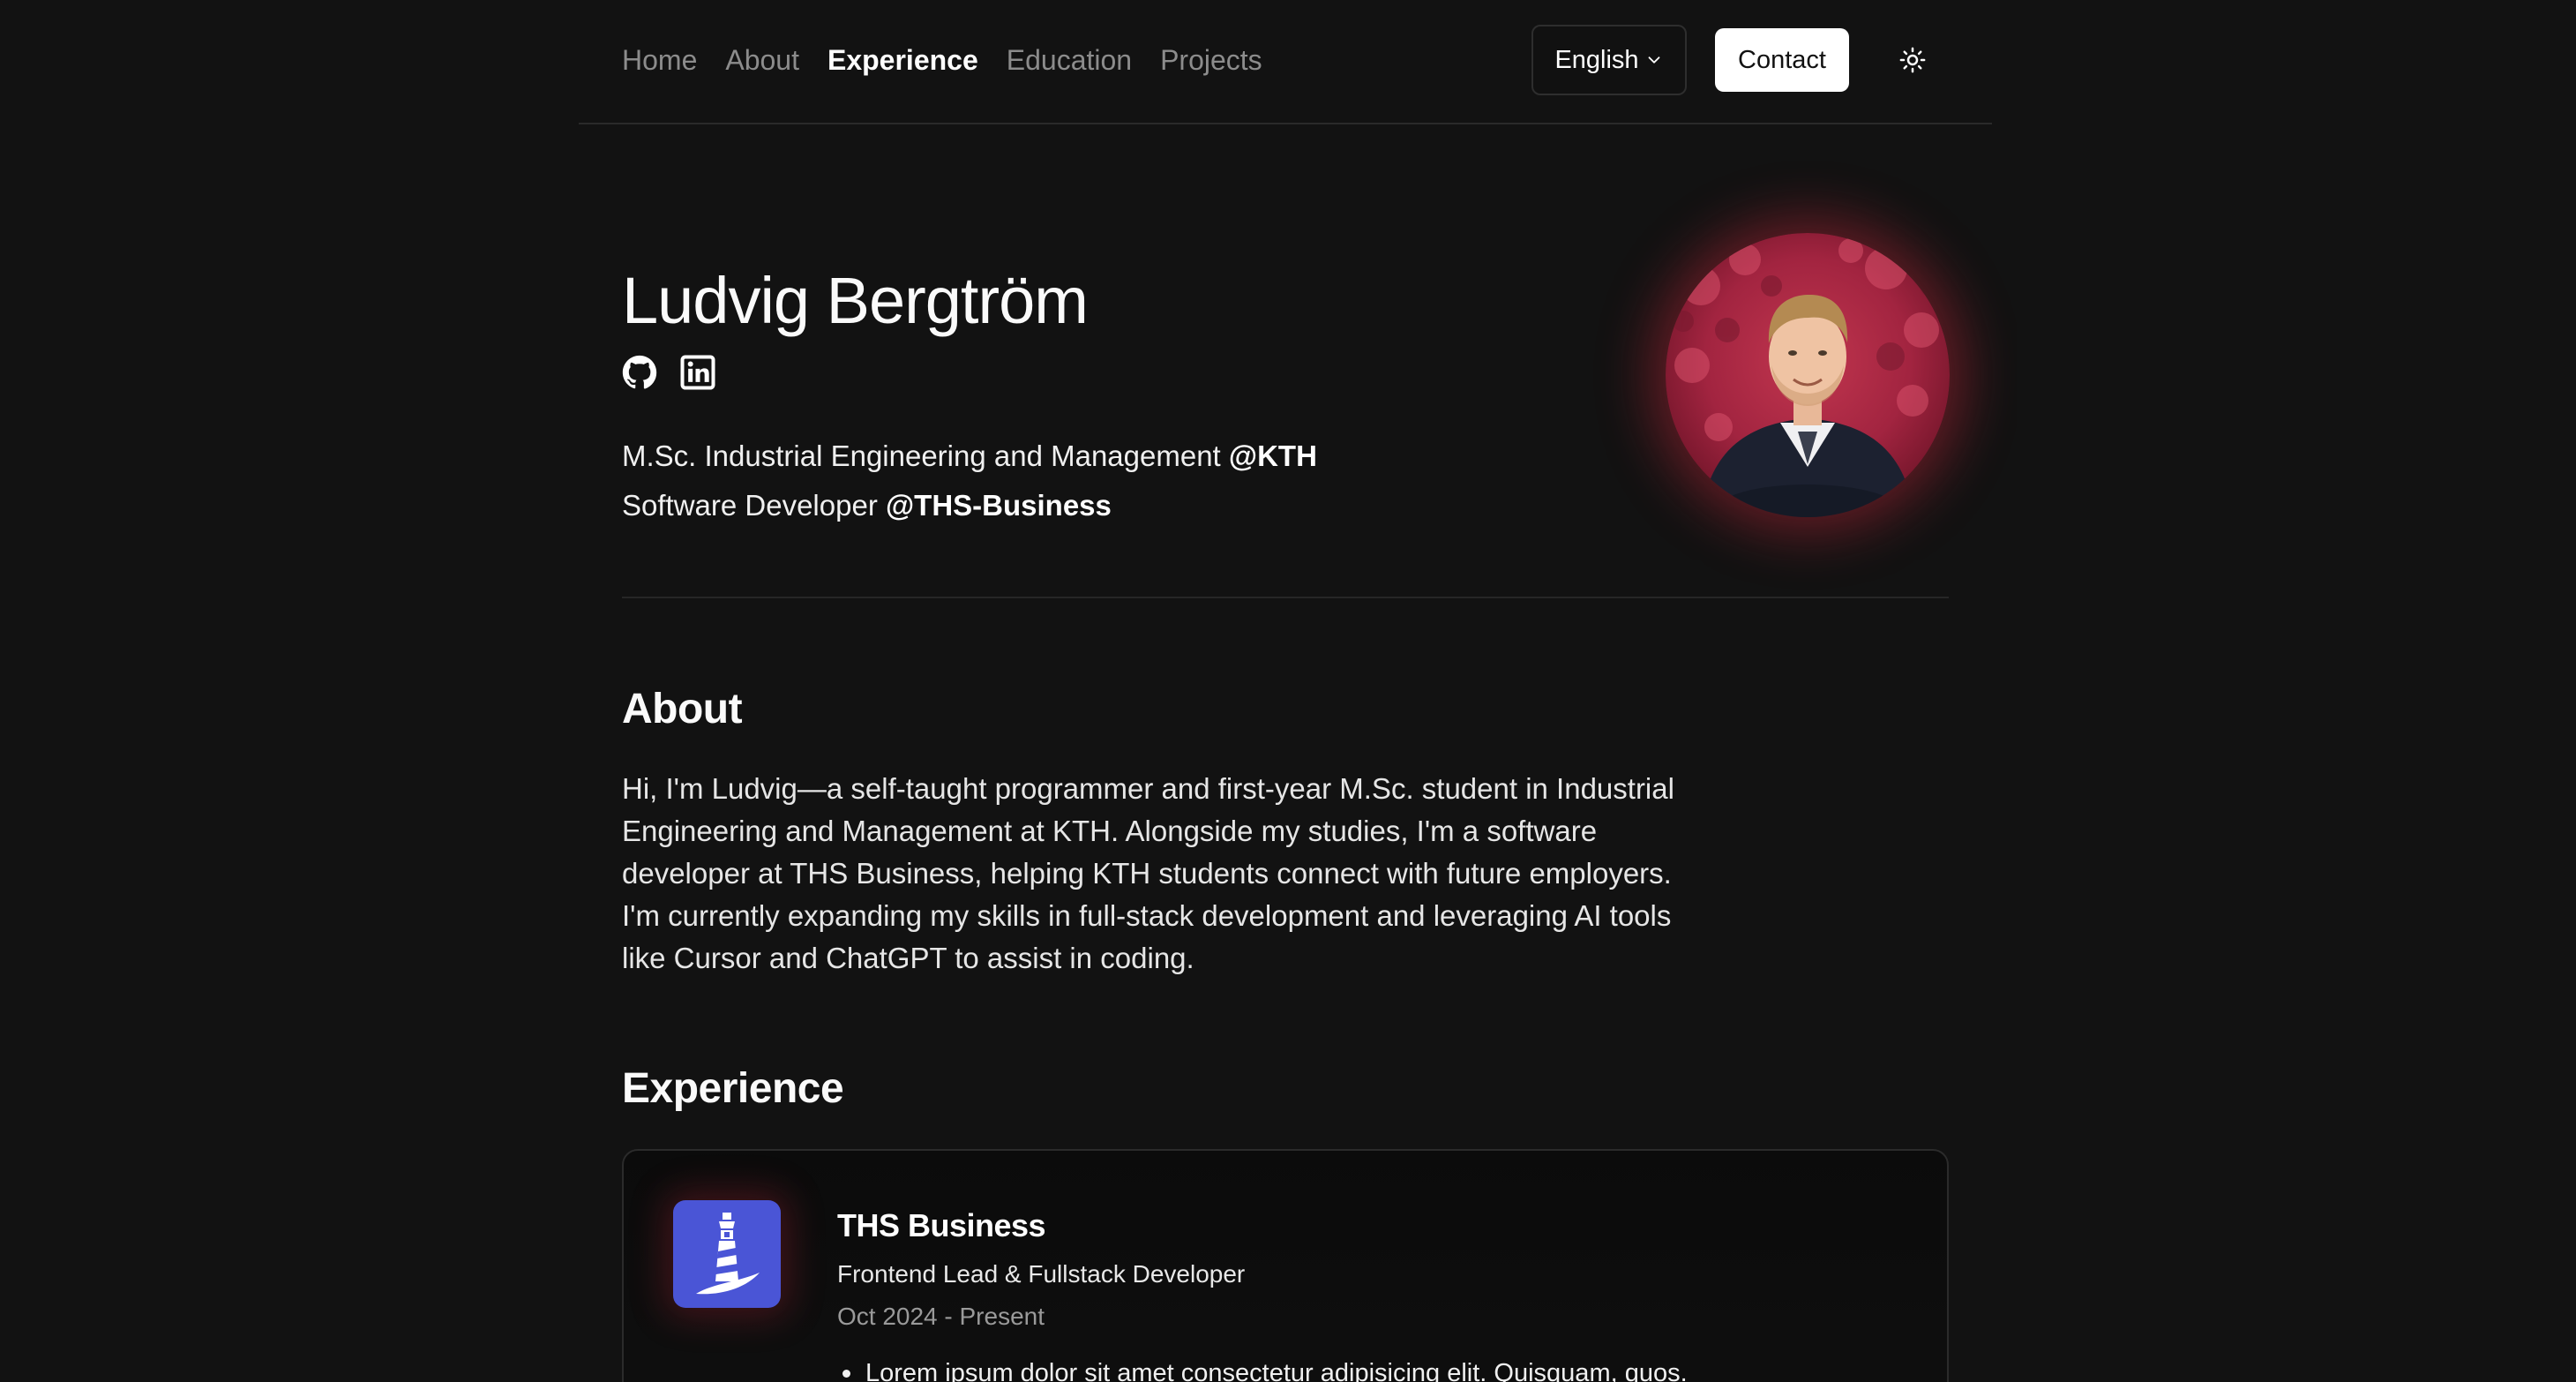  What do you see at coordinates (941, 1317) in the screenshot?
I see `job-dates: Oct 2024 - Present` at bounding box center [941, 1317].